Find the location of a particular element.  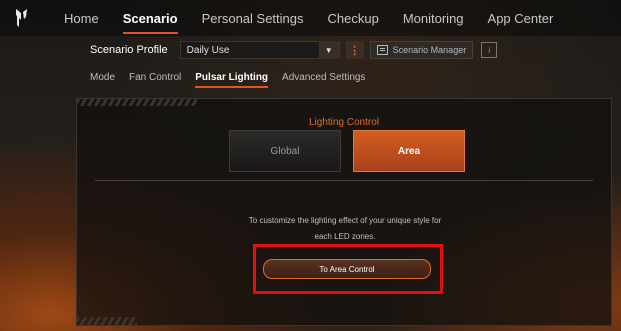

scenario-profile-label: Scenario Profile is located at coordinates (129, 50).